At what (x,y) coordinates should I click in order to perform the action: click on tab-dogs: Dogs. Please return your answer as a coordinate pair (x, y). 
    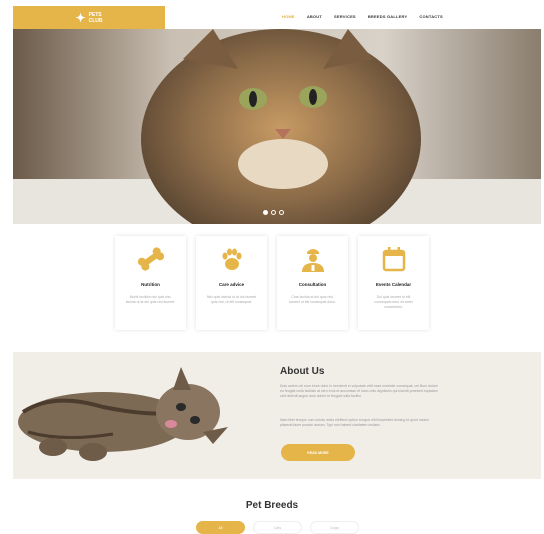
    Looking at the image, I should click on (334, 527).